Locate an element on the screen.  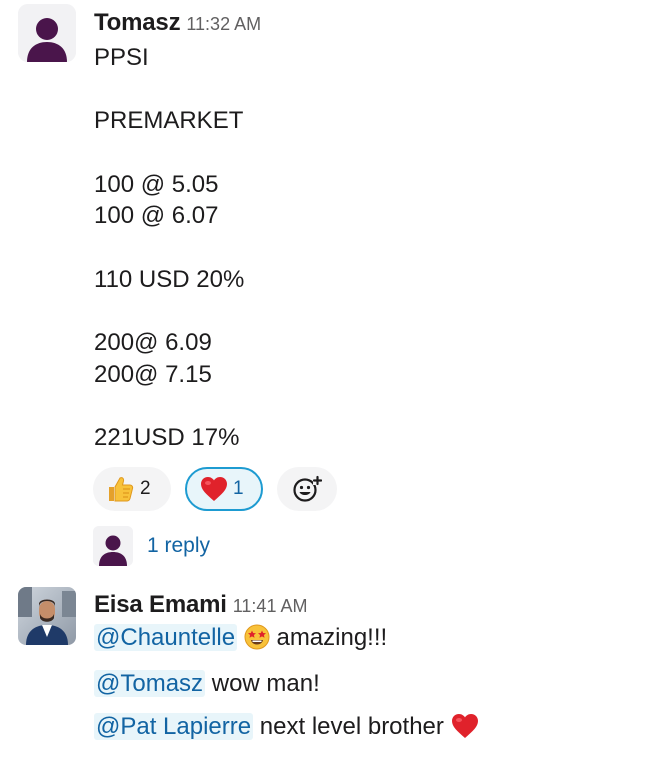
reaction-red-heart: 1 is located at coordinates (224, 489).